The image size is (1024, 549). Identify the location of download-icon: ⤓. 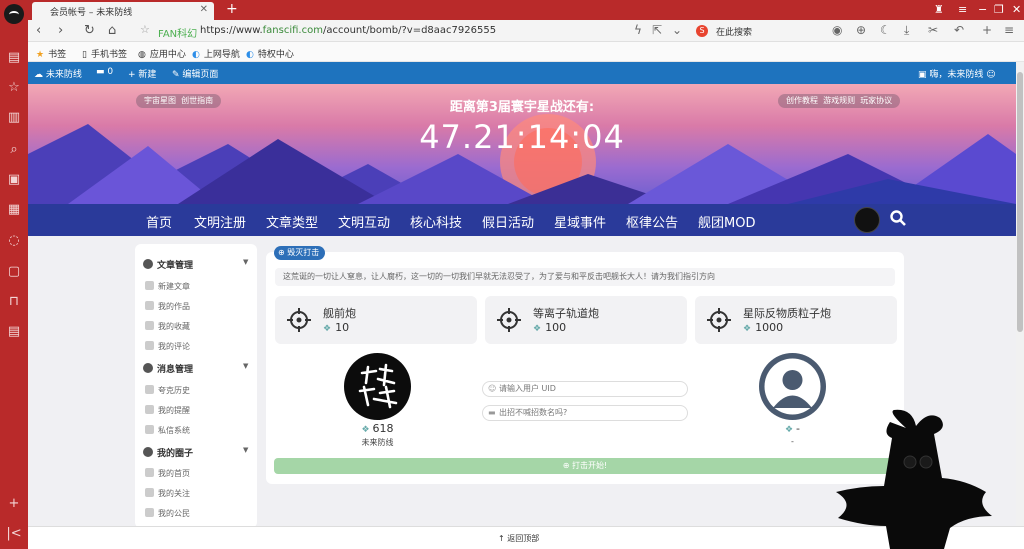
(906, 30).